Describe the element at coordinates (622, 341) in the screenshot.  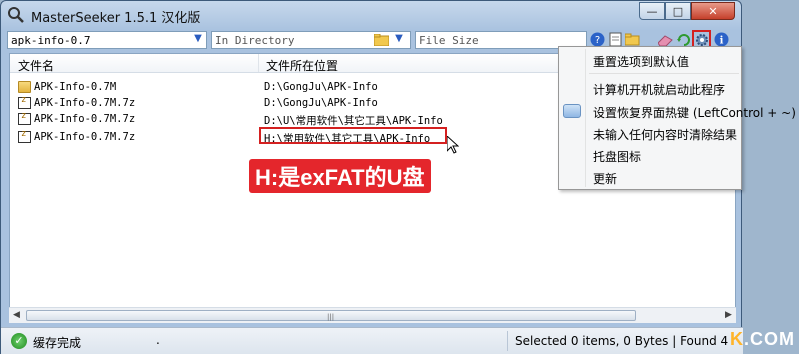
I see `selection-status: Selected 0 items, 0 Bytes | Found 4` at that location.